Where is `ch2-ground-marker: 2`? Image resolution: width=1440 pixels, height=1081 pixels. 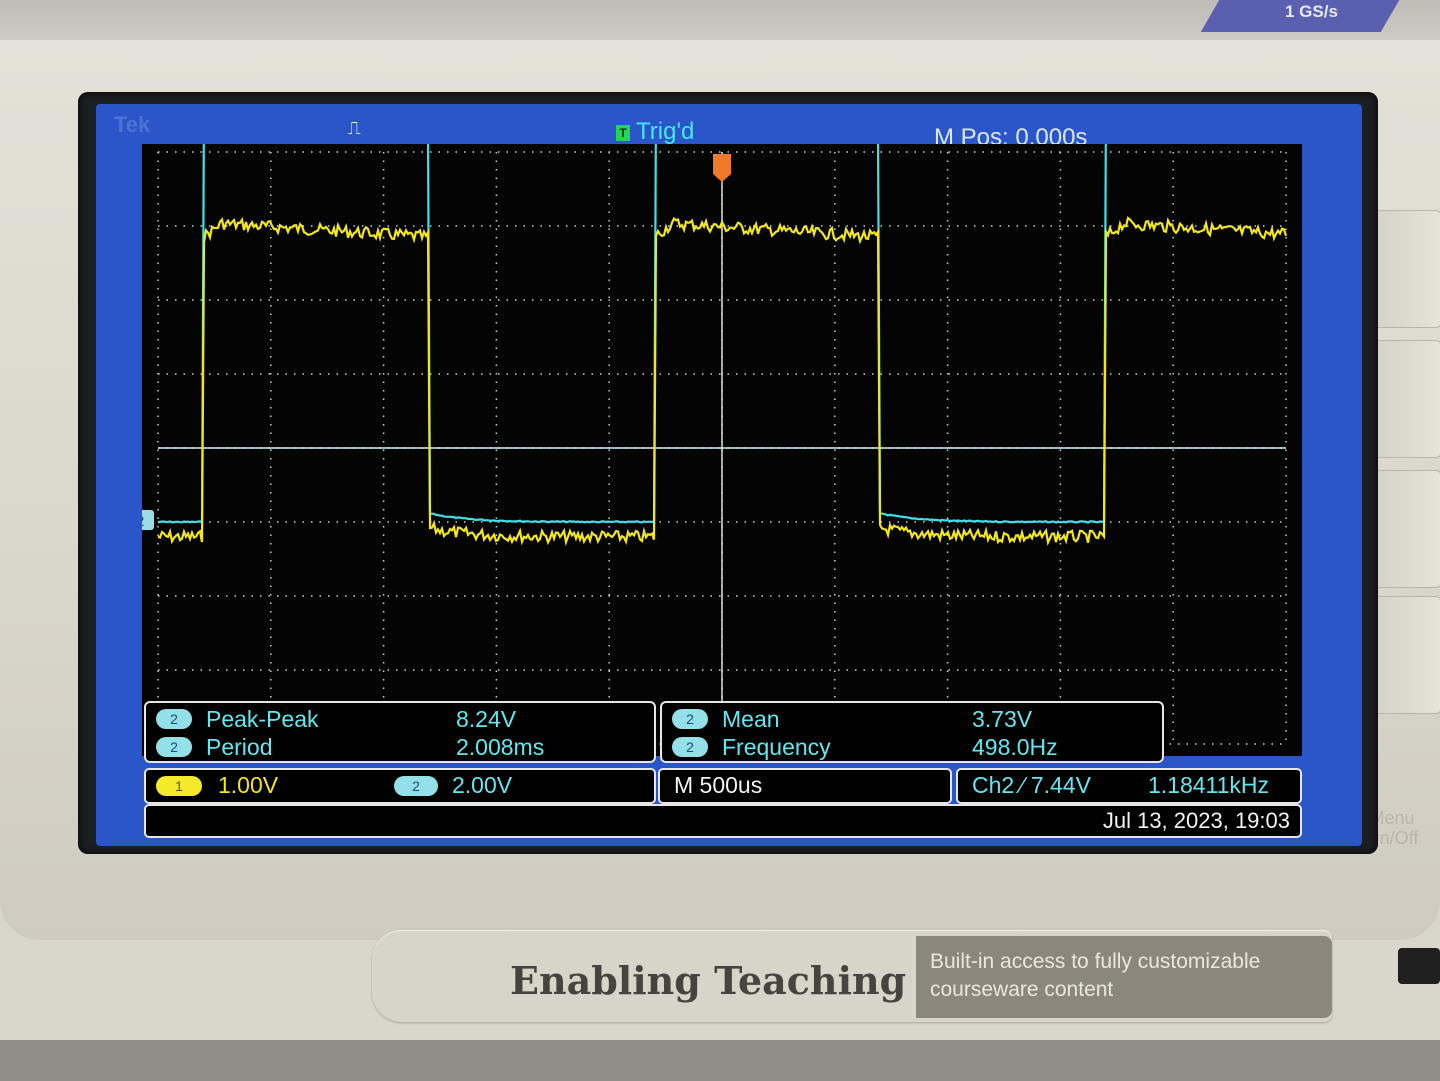 ch2-ground-marker: 2 is located at coordinates (148, 520).